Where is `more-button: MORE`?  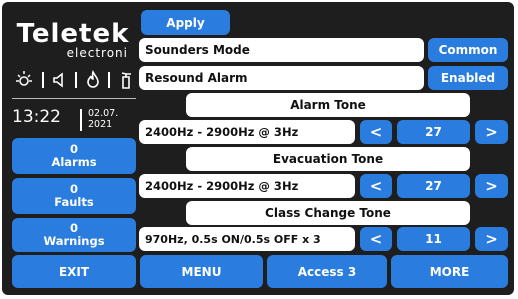
more-button: MORE is located at coordinates (449, 271).